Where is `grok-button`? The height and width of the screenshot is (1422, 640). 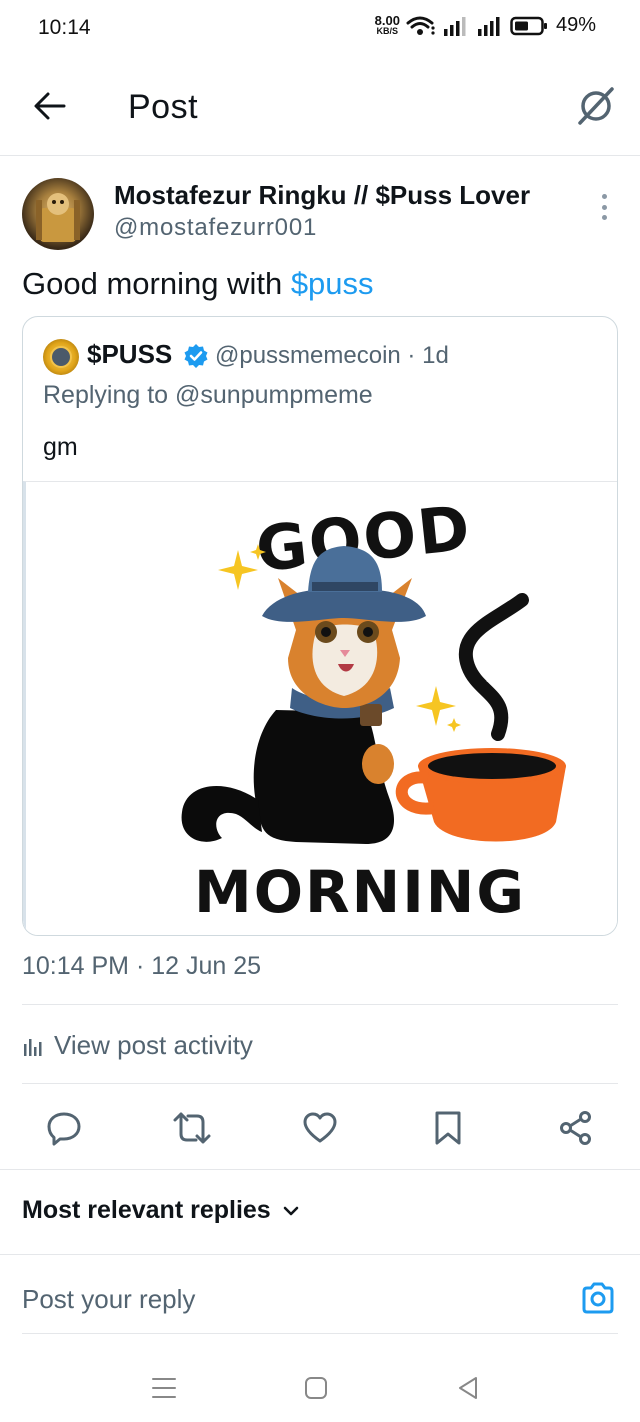 grok-button is located at coordinates (596, 106).